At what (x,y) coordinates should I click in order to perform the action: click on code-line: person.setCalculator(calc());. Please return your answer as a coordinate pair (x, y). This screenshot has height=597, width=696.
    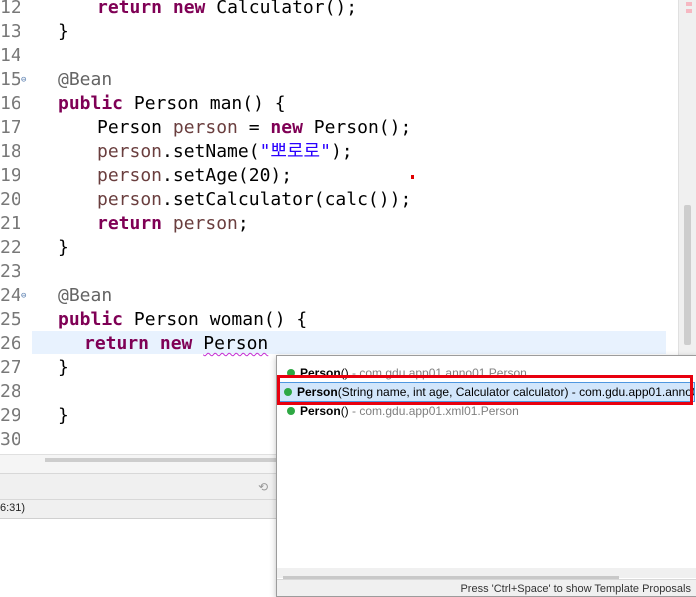
    Looking at the image, I should click on (254, 200).